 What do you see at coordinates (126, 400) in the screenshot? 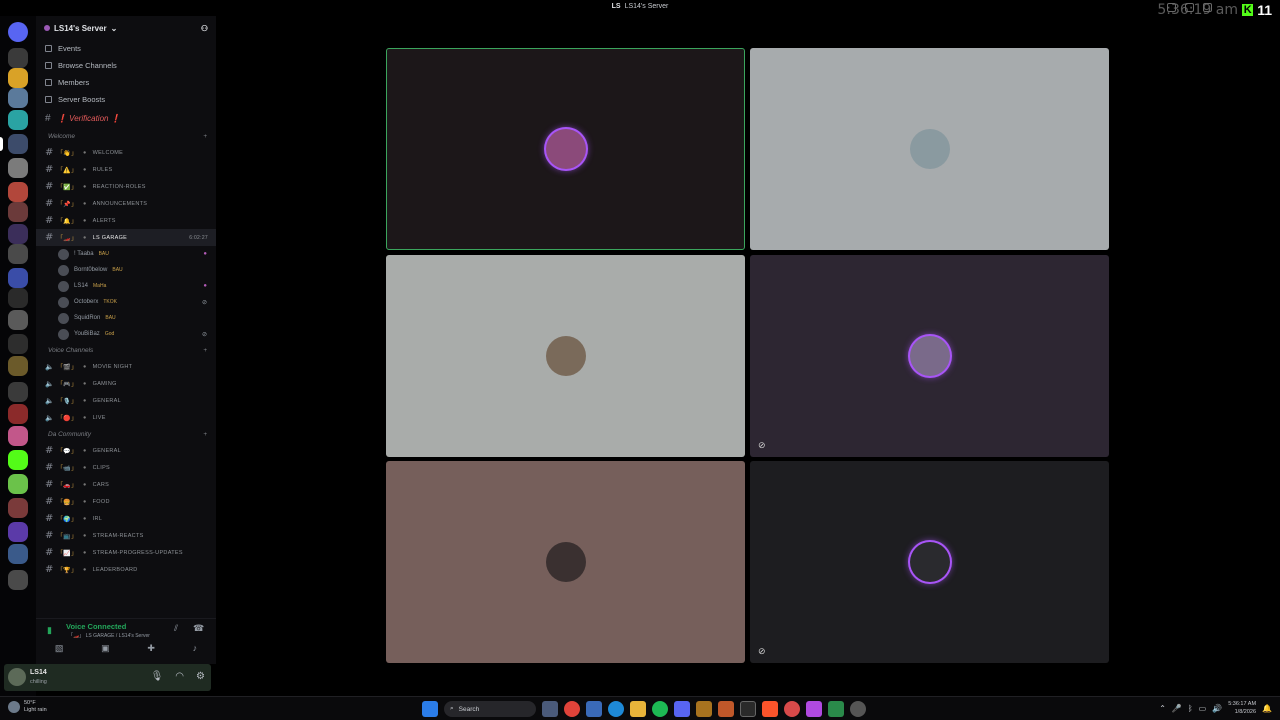
I see `voice-channel: 🔈 「🎙️」 ● GENERAL` at bounding box center [126, 400].